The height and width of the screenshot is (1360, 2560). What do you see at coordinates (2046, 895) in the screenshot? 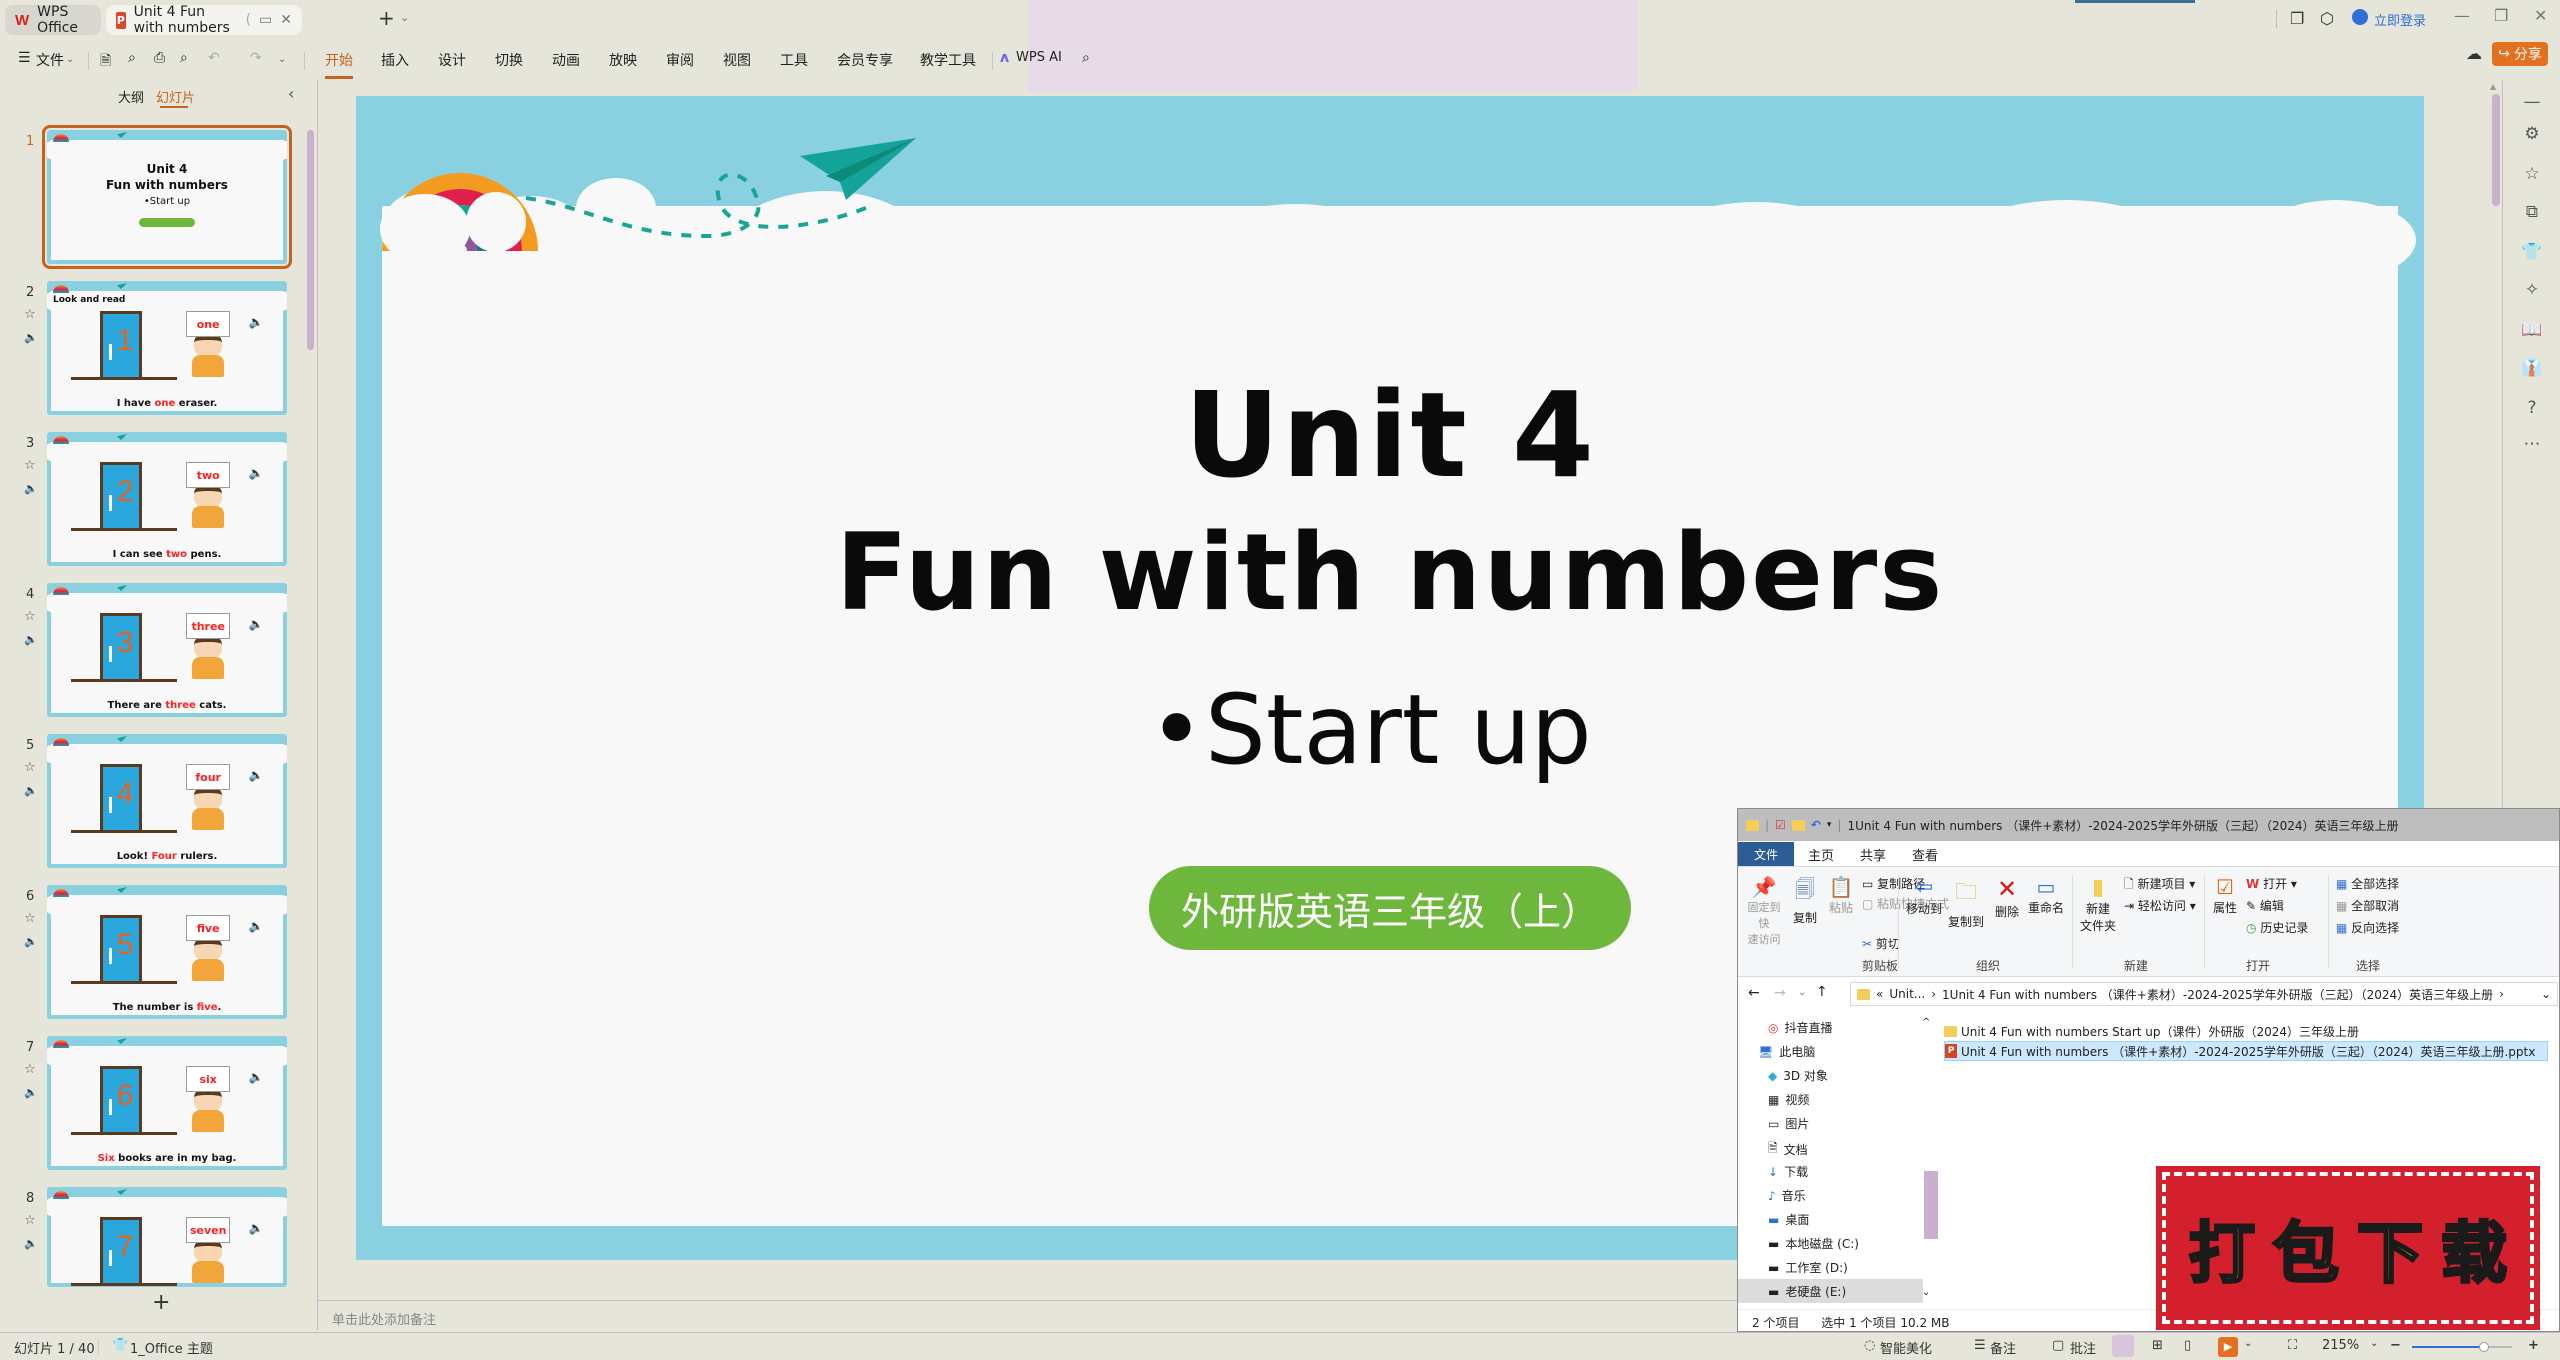
I see `rename-button: ▭ 重命名` at bounding box center [2046, 895].